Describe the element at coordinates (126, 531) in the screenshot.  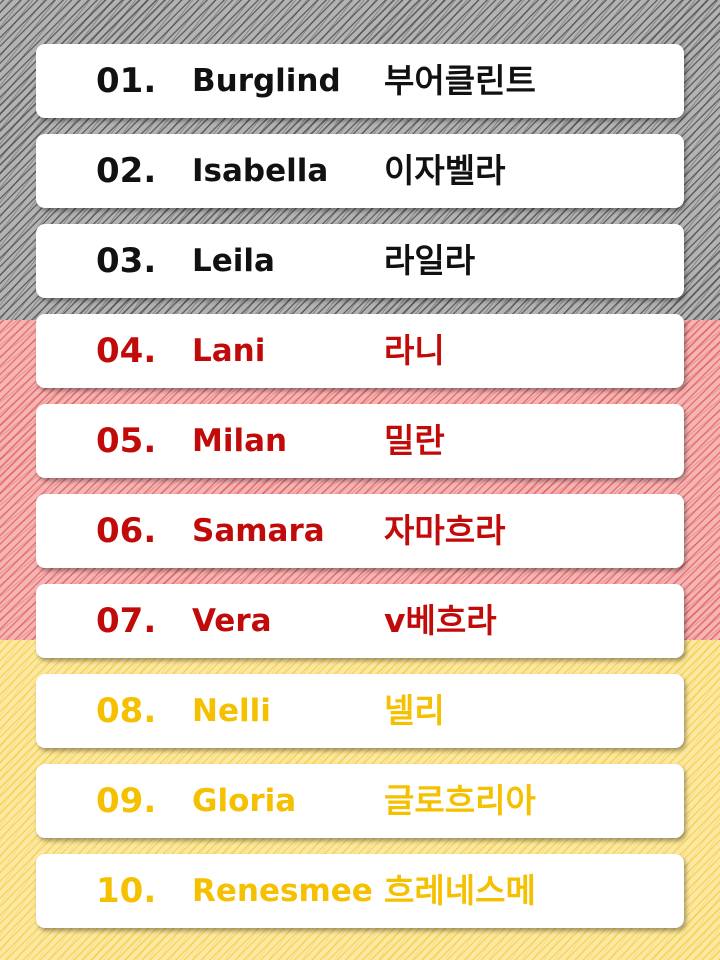
I see `item-number: 06.` at that location.